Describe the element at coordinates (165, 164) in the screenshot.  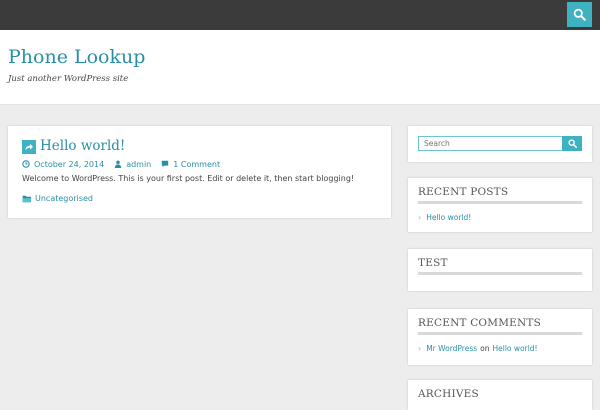
I see `comment-icon` at that location.